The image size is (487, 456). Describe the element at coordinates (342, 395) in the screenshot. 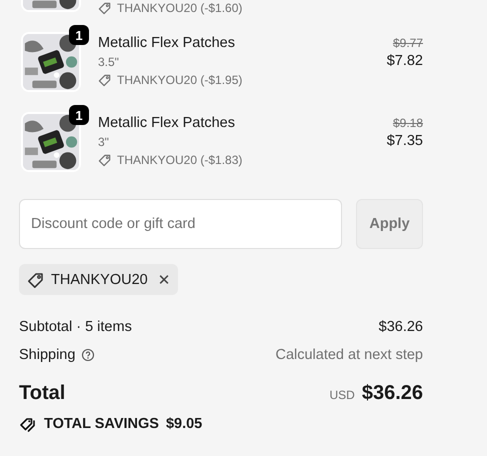

I see `currency-label: USD` at that location.